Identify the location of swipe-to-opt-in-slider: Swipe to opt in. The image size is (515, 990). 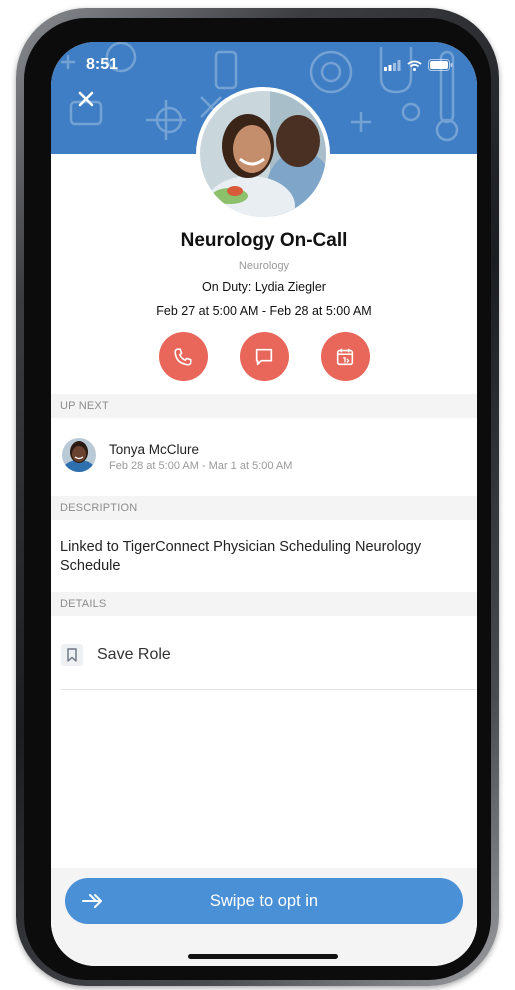
(264, 901).